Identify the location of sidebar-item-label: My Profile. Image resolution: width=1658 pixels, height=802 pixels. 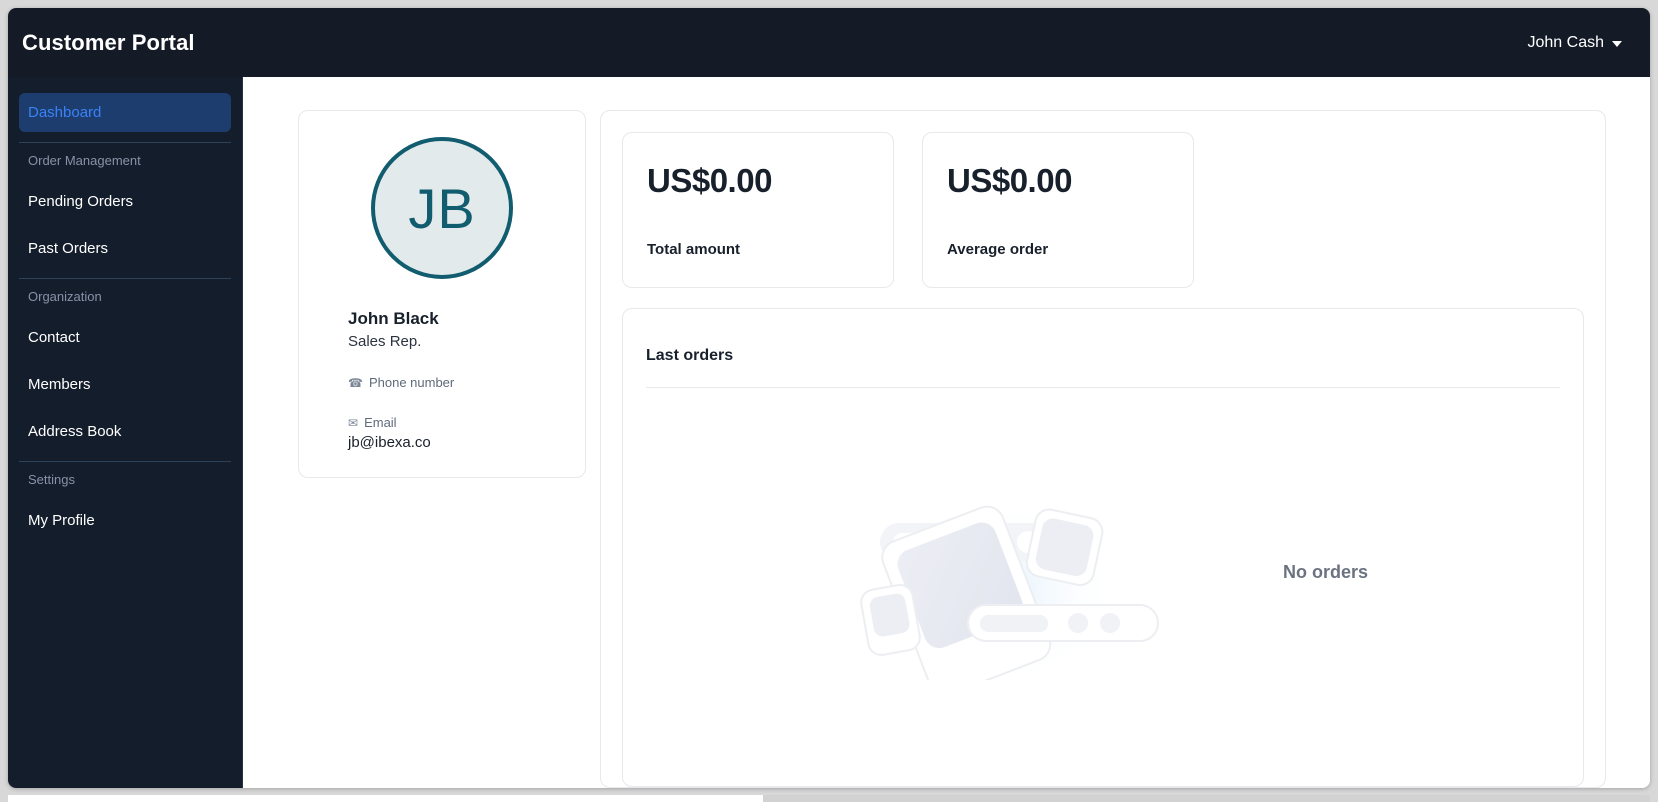
(61, 520).